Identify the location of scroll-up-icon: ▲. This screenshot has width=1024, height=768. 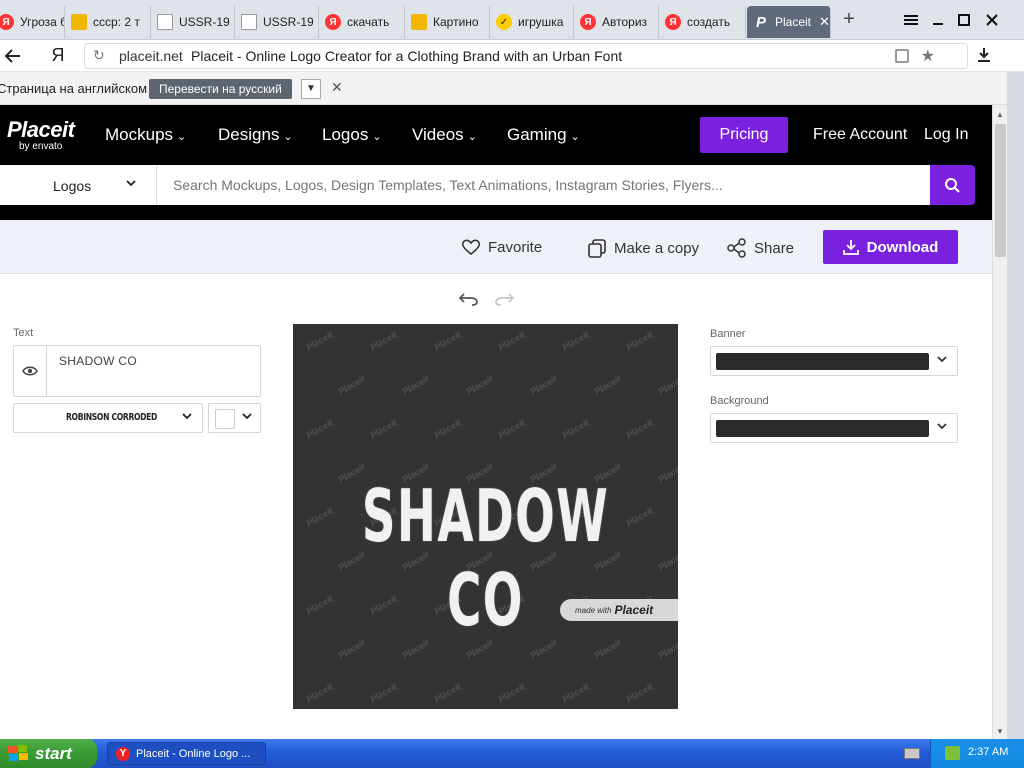
(1000, 114).